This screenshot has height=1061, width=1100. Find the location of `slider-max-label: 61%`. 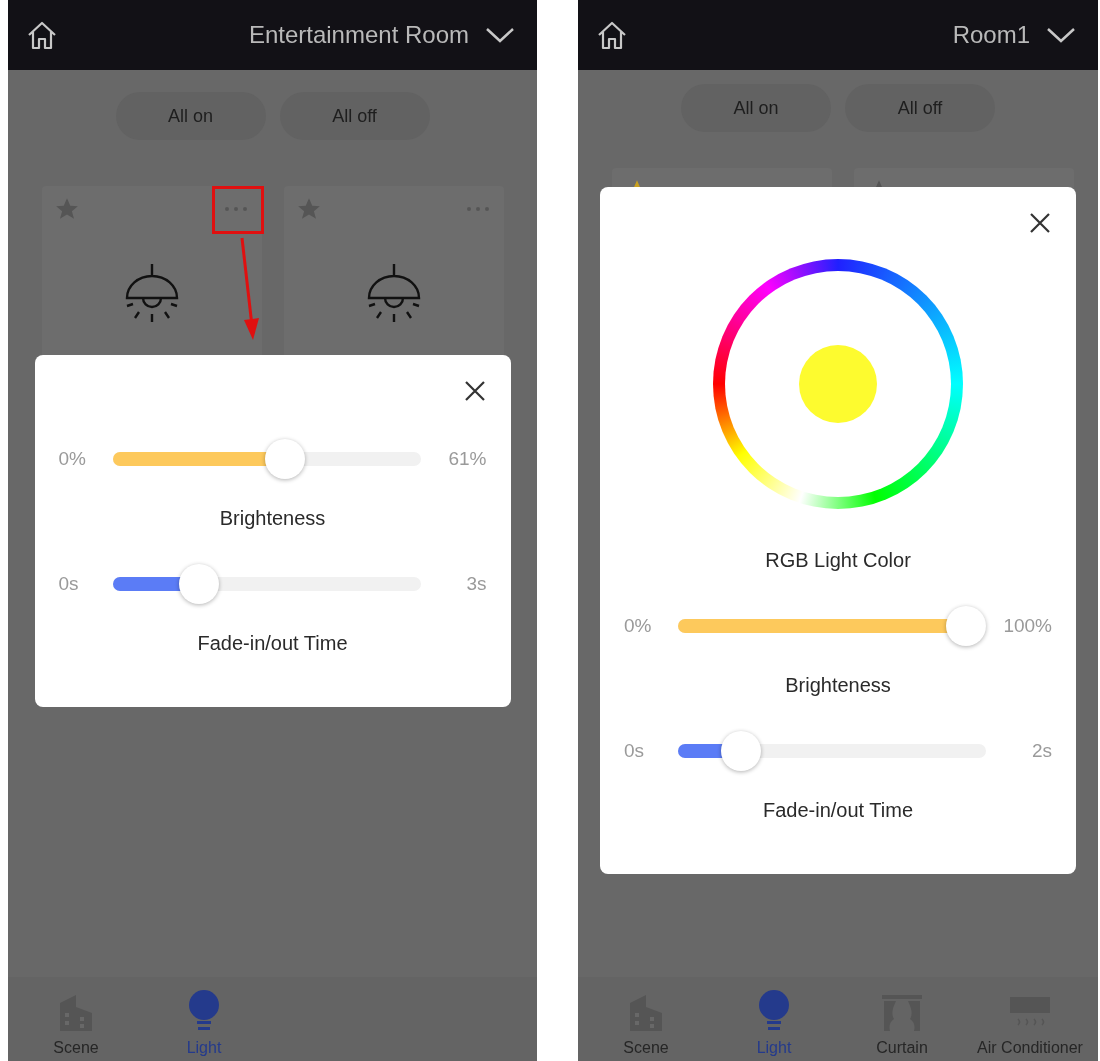

slider-max-label: 61% is located at coordinates (467, 458).